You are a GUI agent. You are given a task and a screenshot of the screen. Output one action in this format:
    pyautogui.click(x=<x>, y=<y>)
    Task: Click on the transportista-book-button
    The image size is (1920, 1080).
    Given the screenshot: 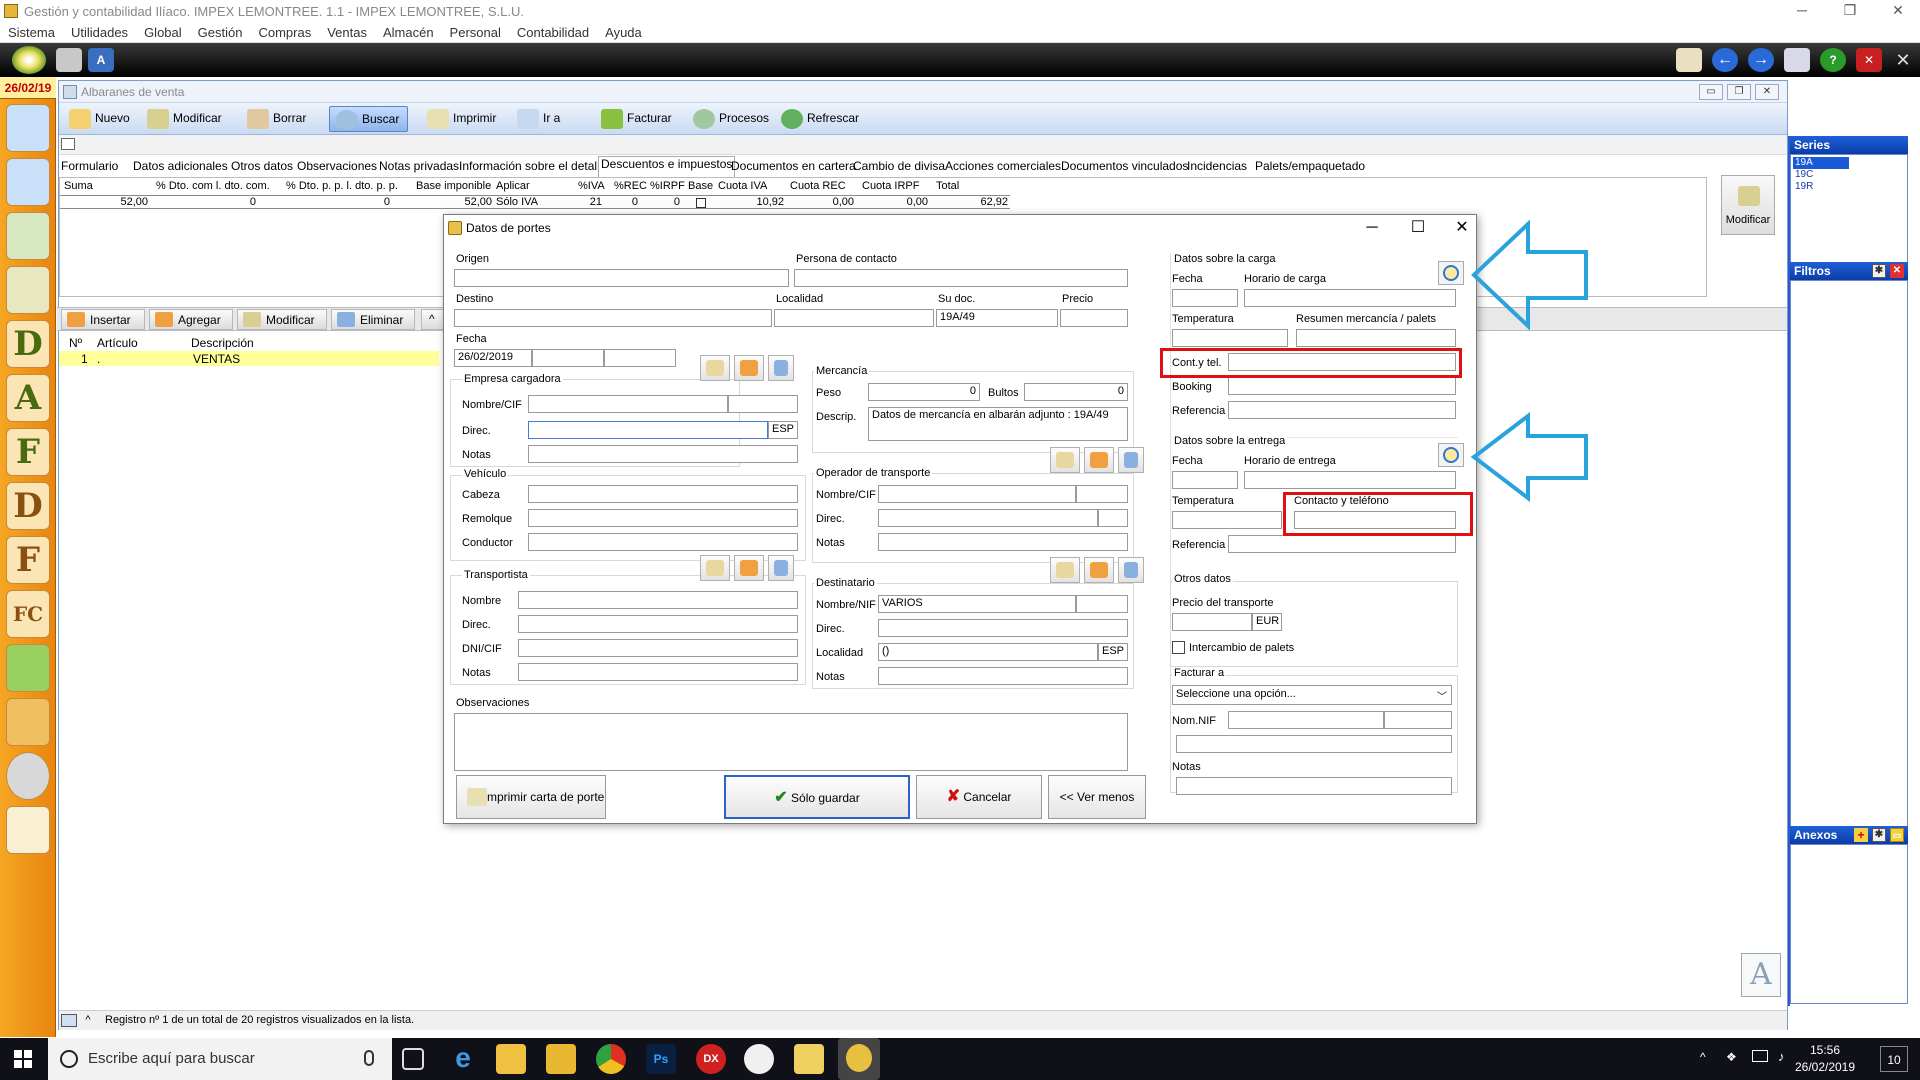 What is the action you would take?
    pyautogui.click(x=749, y=568)
    